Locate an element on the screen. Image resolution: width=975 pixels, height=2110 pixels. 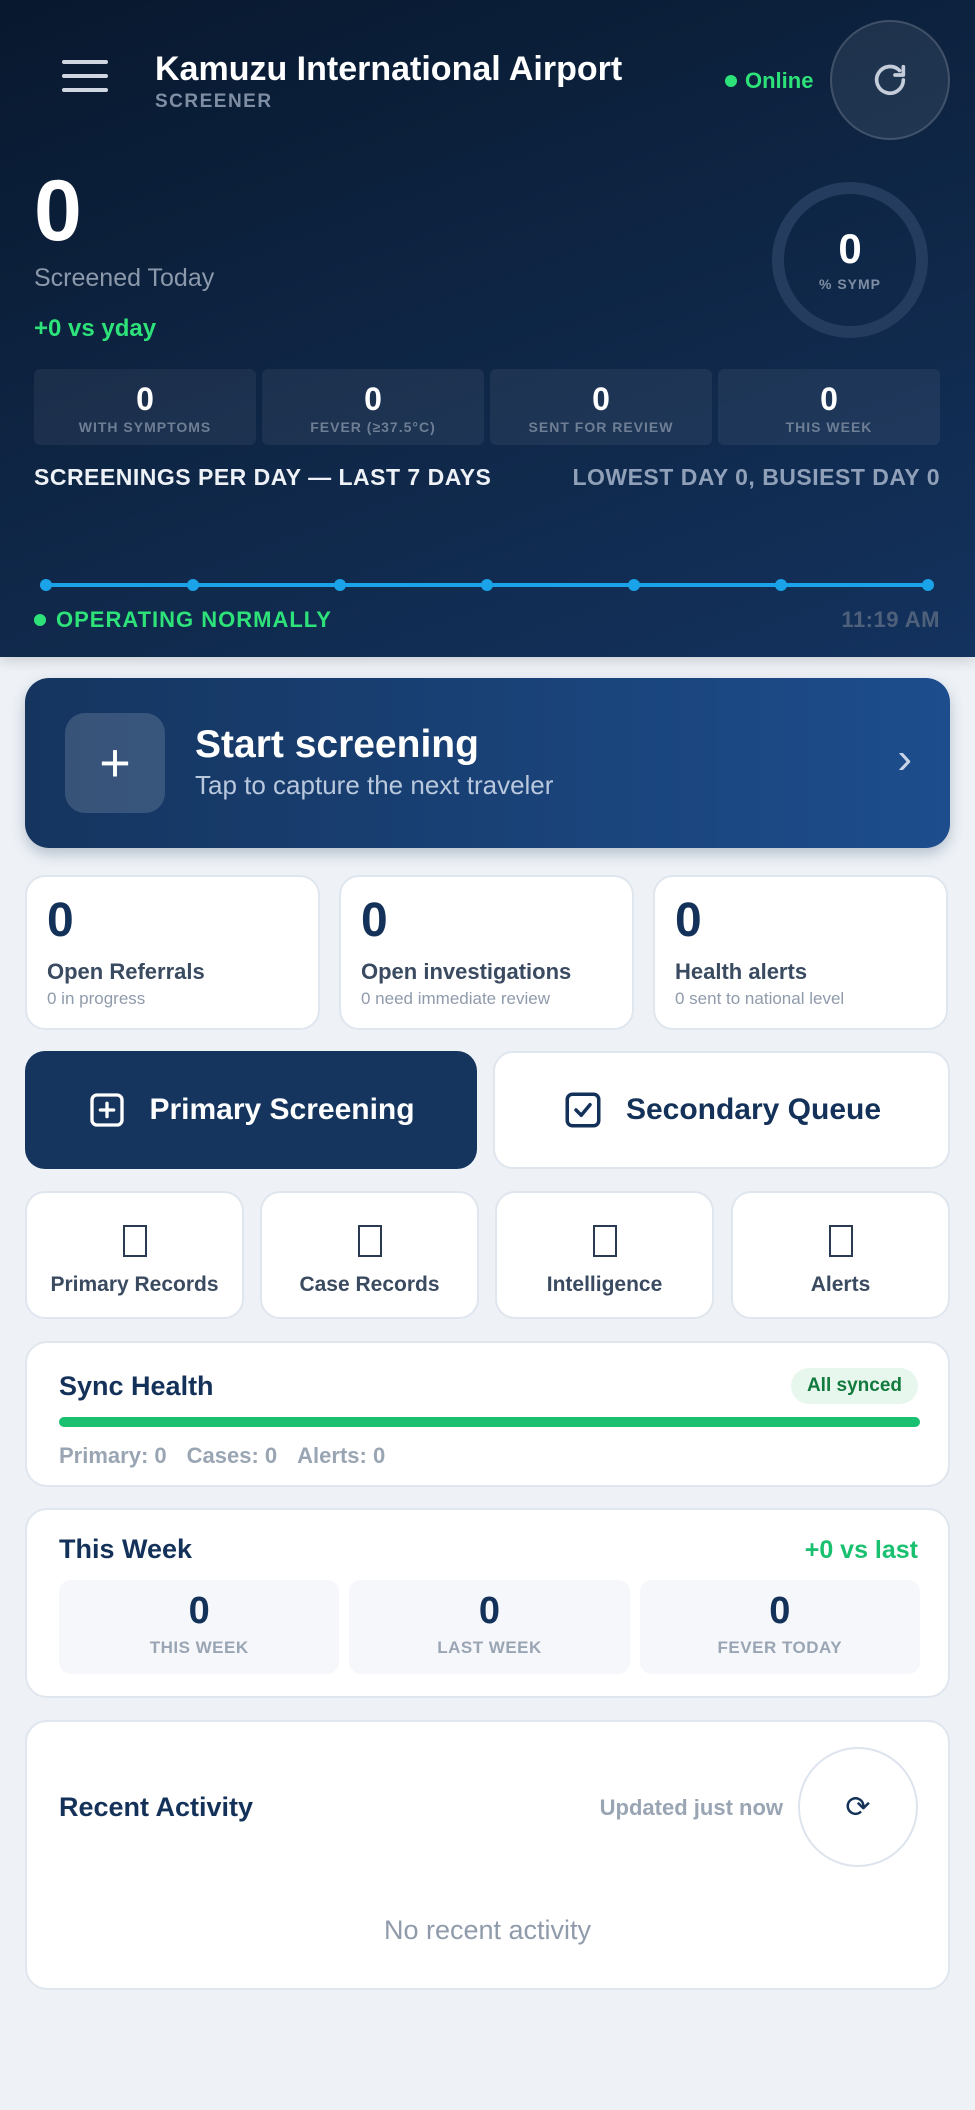
primary-screening-button: Primary Screening is located at coordinates (251, 1110).